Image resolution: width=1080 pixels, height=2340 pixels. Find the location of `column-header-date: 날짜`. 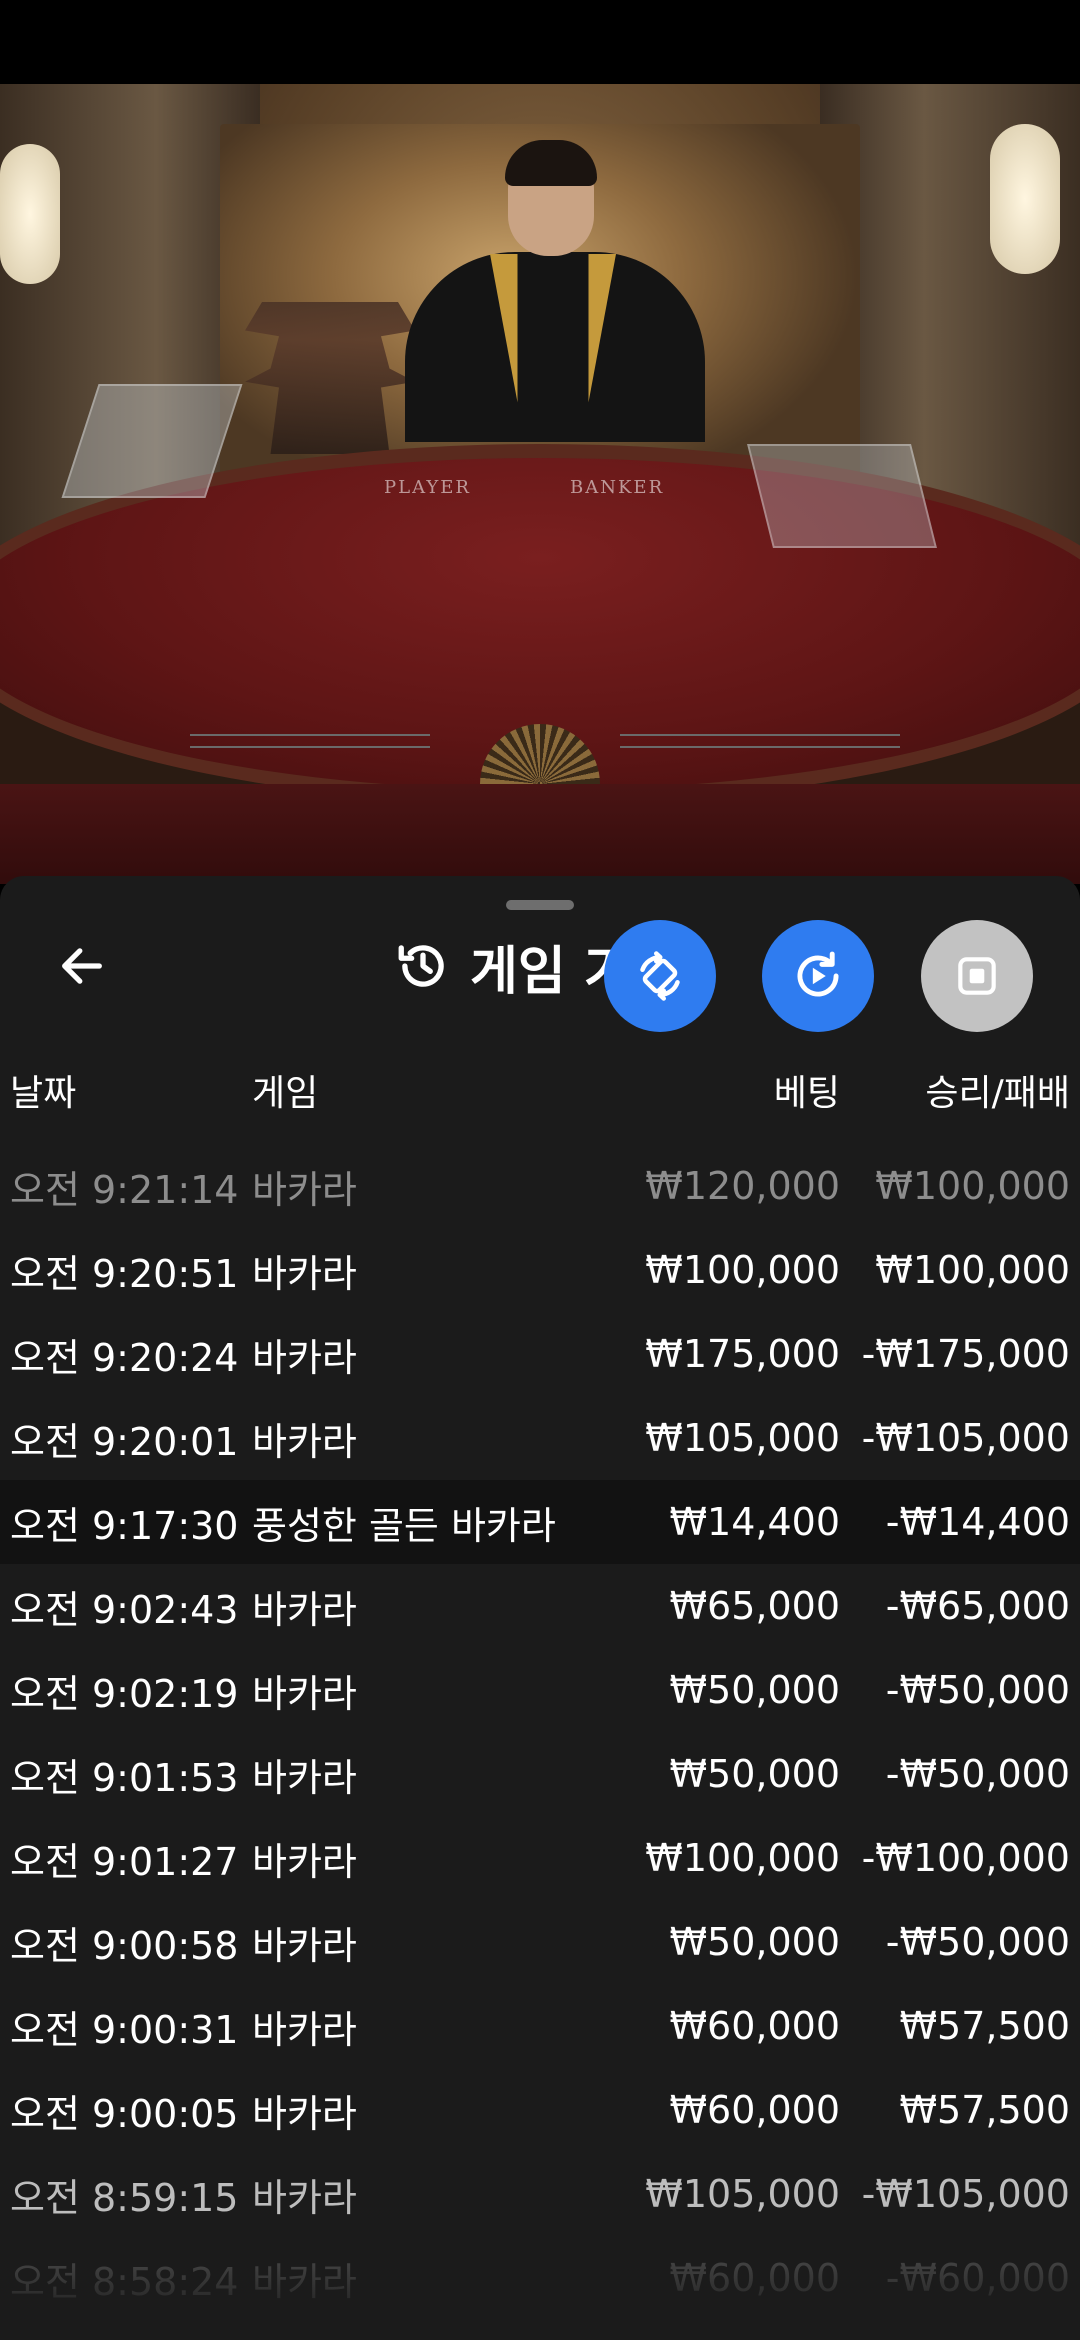

column-header-date: 날짜 is located at coordinates (43, 1093).